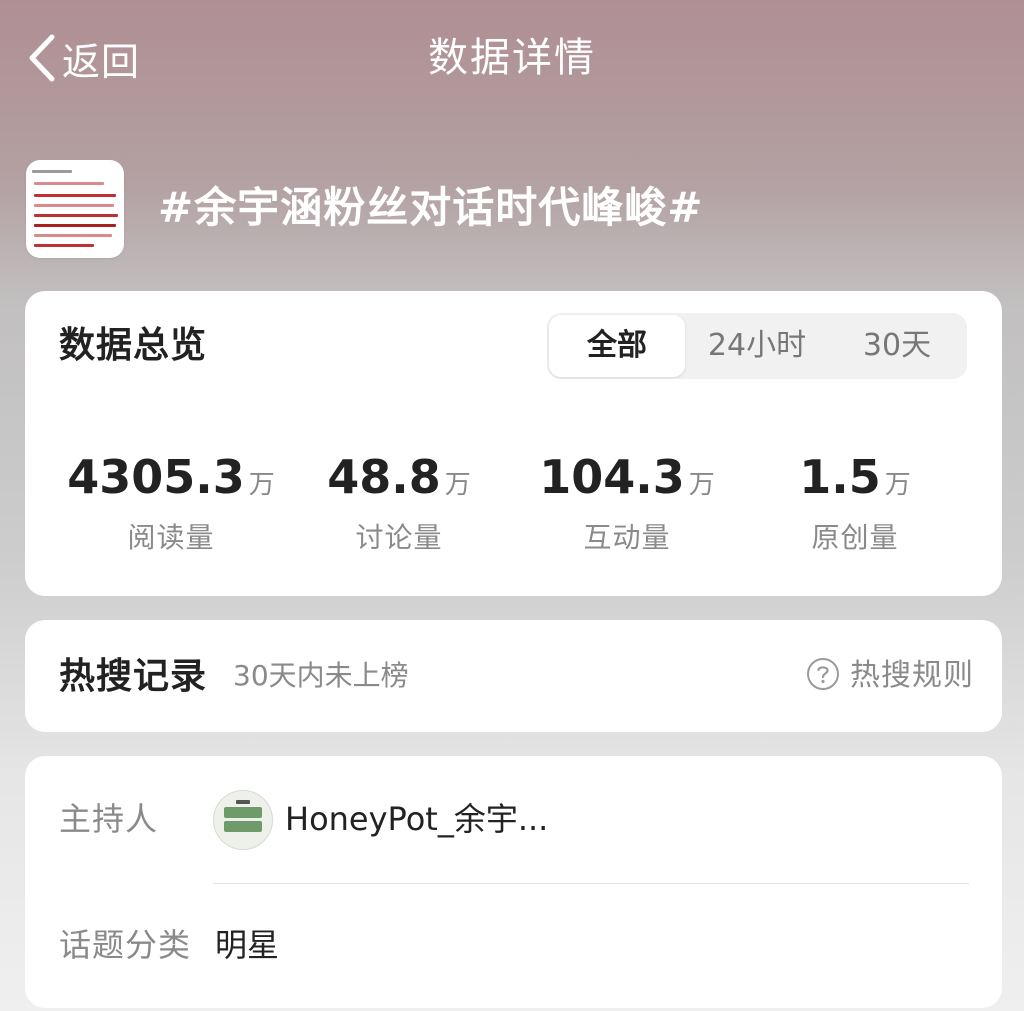  Describe the element at coordinates (125, 945) in the screenshot. I see `category-label: 话题分类` at that location.